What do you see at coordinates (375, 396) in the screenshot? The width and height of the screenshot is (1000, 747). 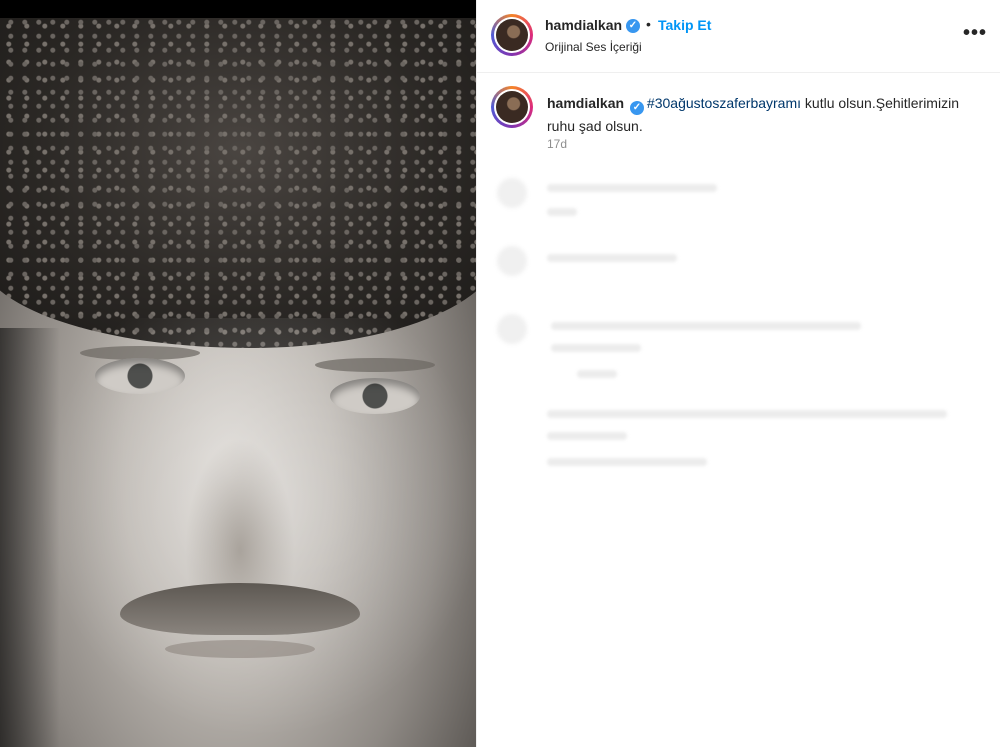 I see `photo-eye-right` at bounding box center [375, 396].